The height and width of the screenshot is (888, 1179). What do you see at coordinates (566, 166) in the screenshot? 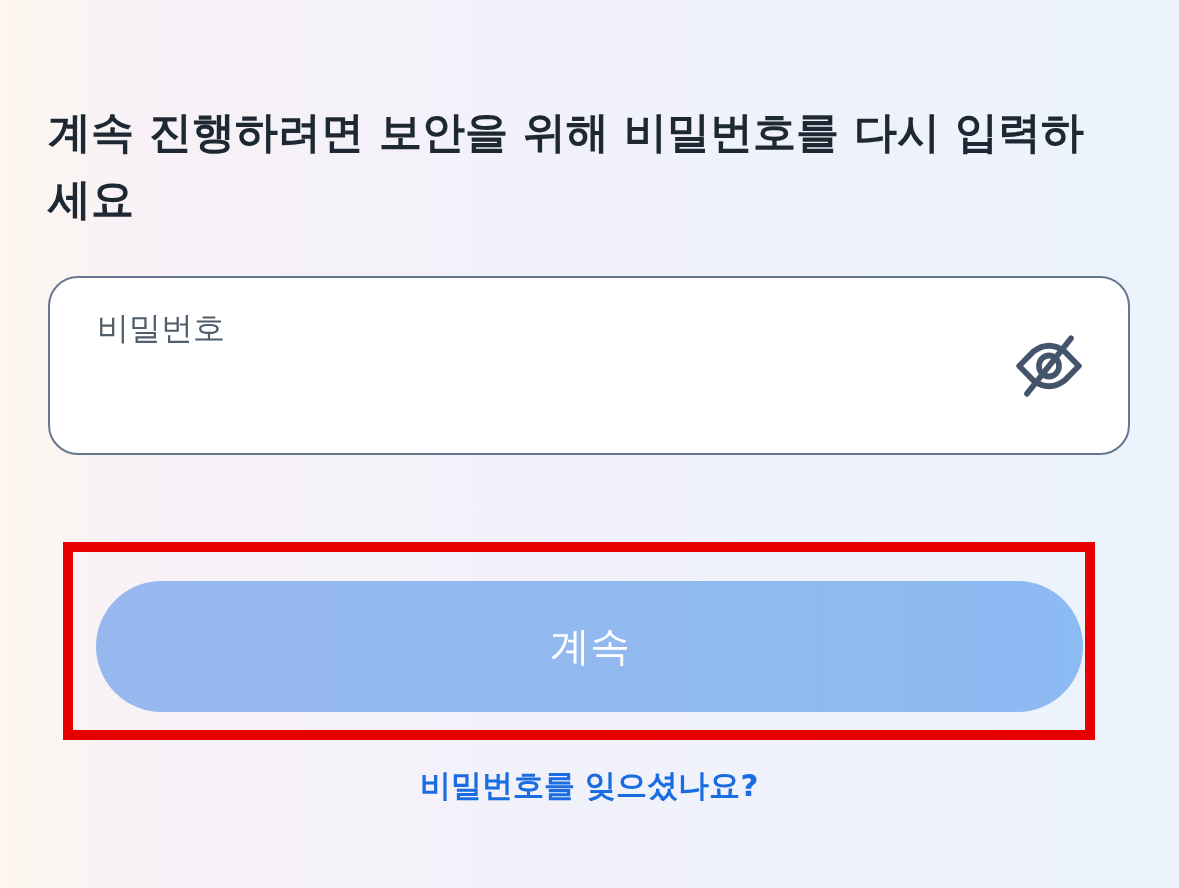
I see `heading: 계속 진행하려면 보안을 위해 비밀번호를 다시 입력하세요` at bounding box center [566, 166].